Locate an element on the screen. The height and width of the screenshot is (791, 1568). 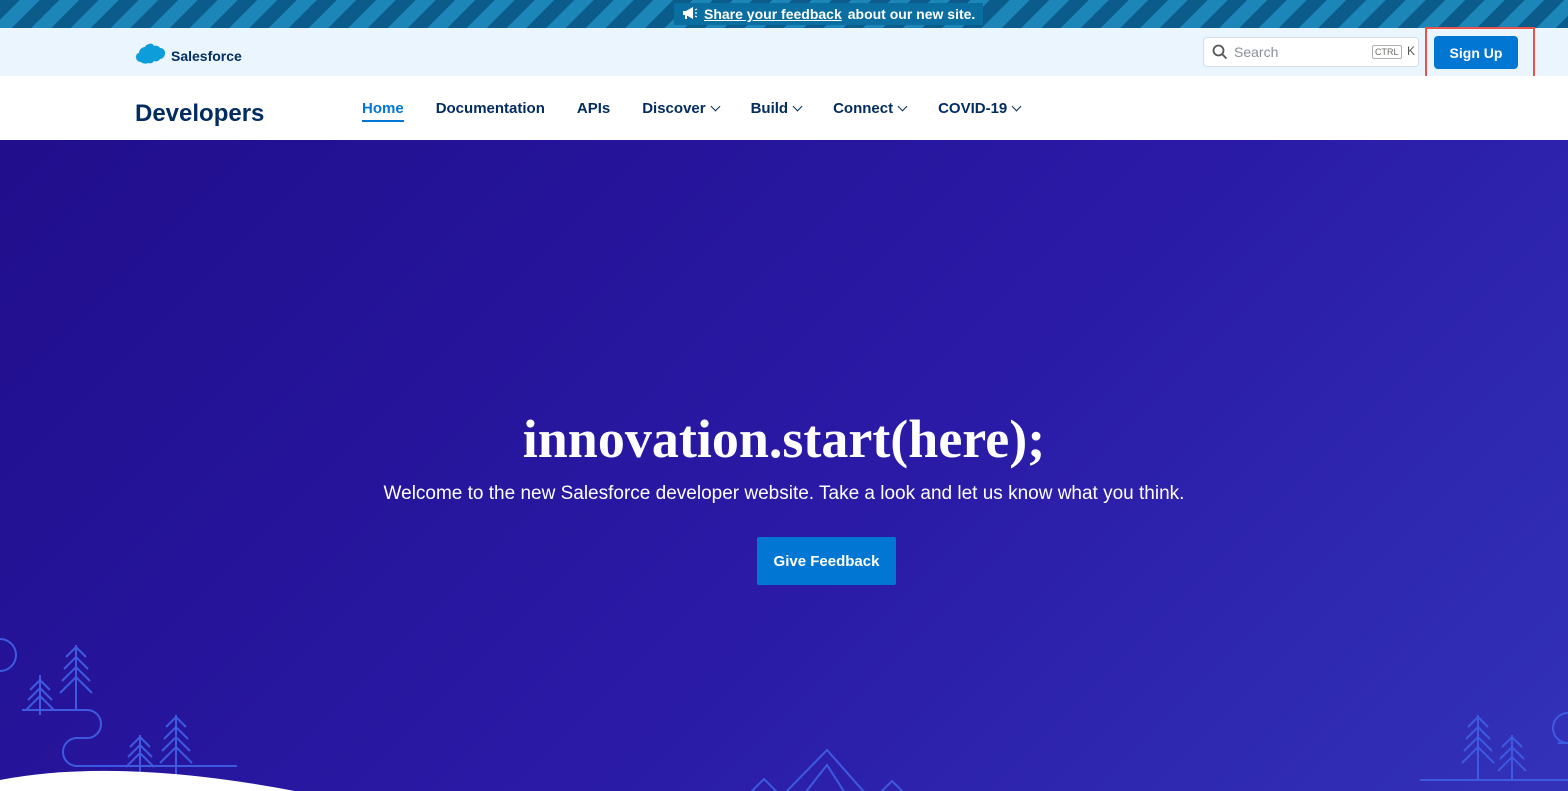
salesforce-brand: Salesforce is located at coordinates (188, 55).